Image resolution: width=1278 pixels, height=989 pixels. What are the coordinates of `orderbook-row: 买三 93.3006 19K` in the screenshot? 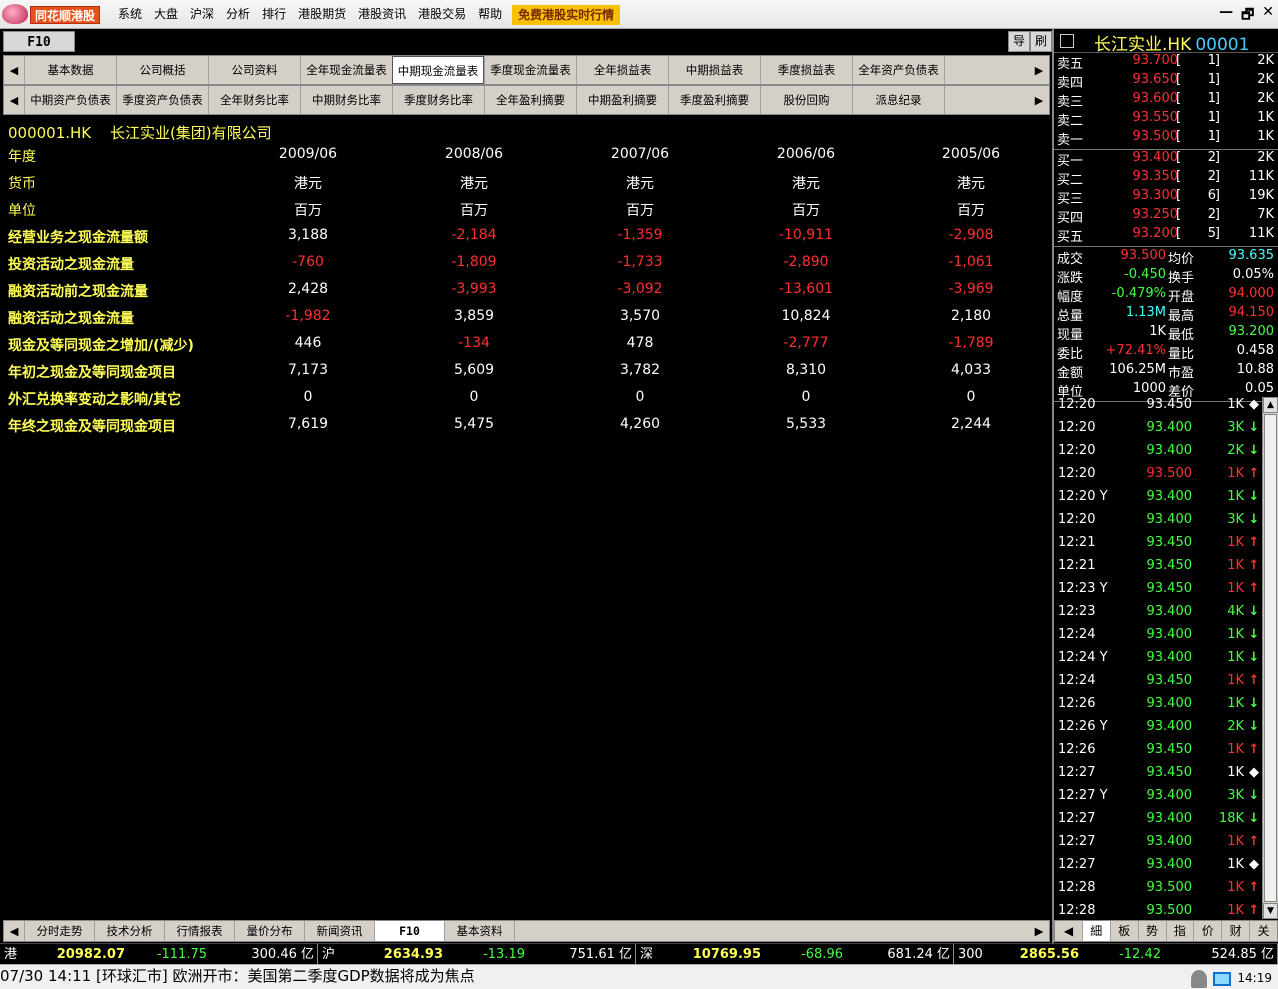 It's located at (1166, 197).